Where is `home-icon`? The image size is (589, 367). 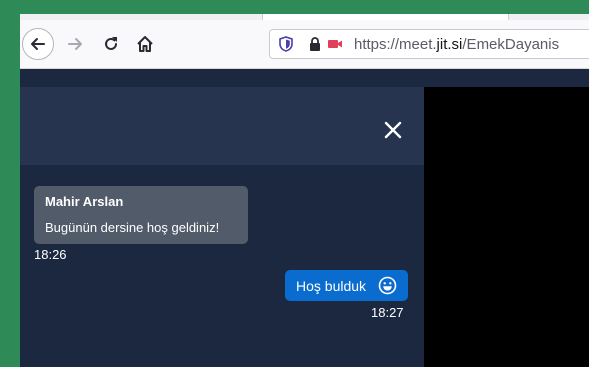
home-icon is located at coordinates (145, 44).